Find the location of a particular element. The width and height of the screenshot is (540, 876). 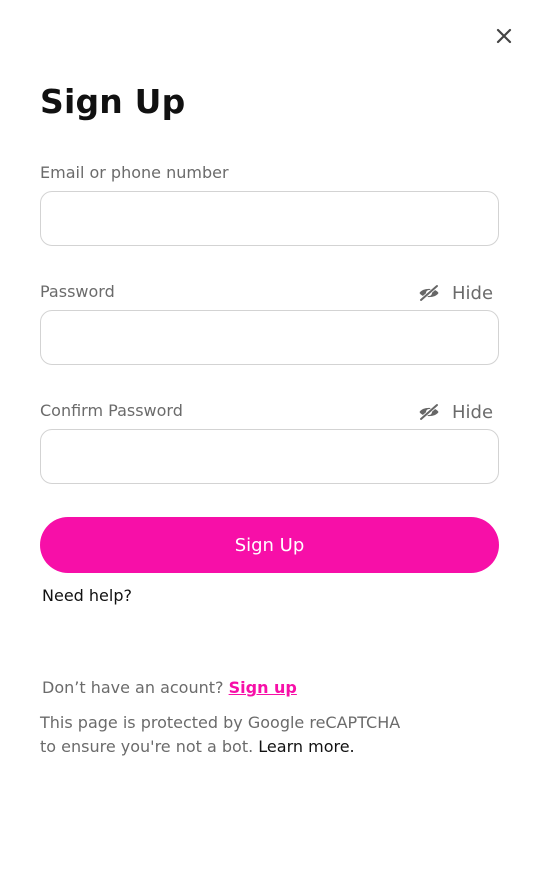

email-field is located at coordinates (269, 218).